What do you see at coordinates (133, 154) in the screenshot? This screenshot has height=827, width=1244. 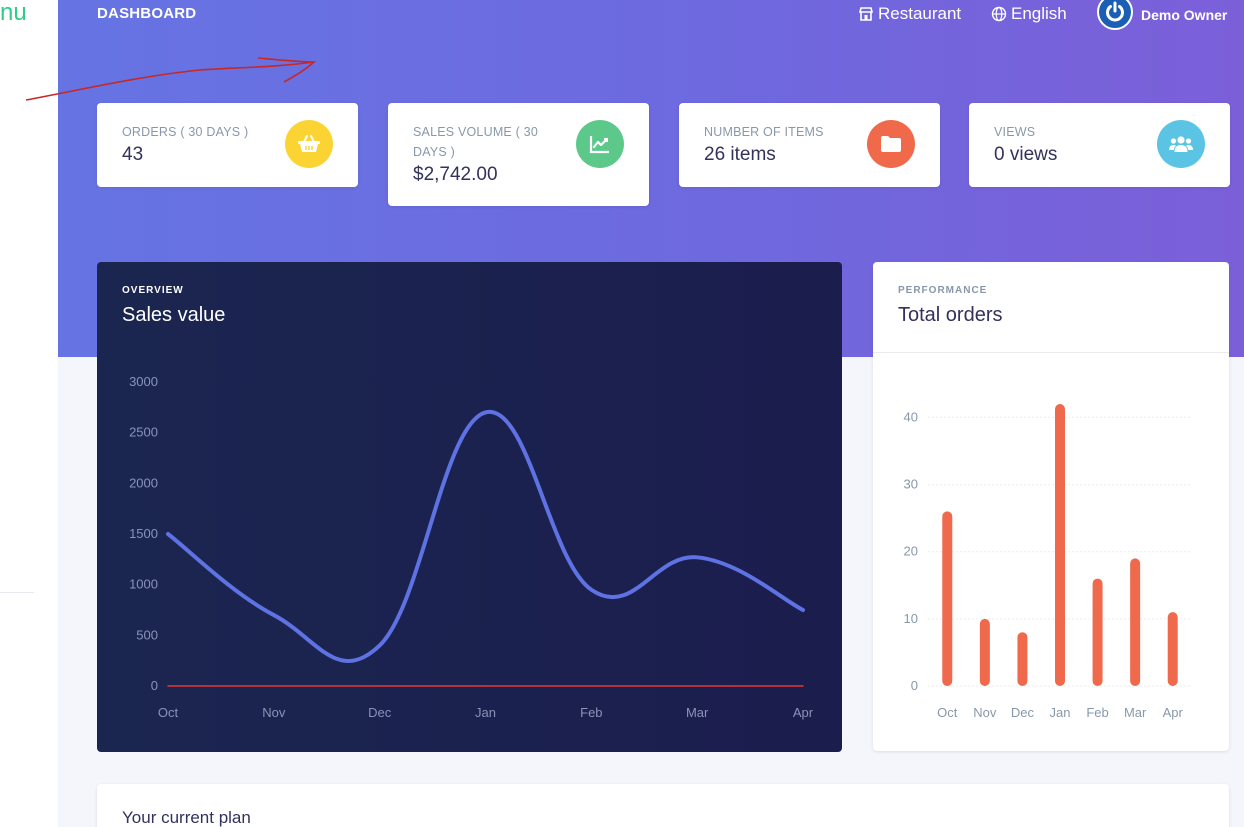 I see `stat-value: 43` at bounding box center [133, 154].